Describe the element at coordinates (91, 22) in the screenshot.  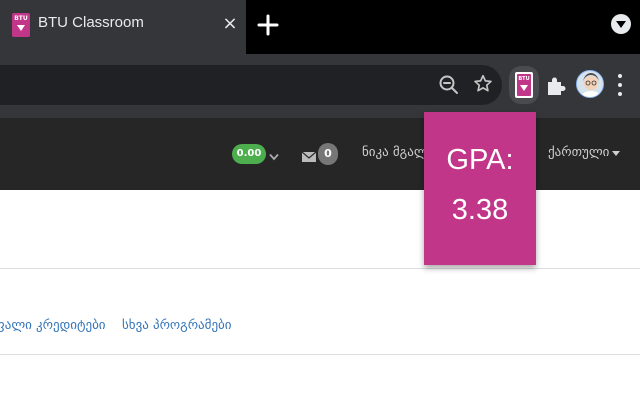
I see `tab-title: BTU Classroom` at that location.